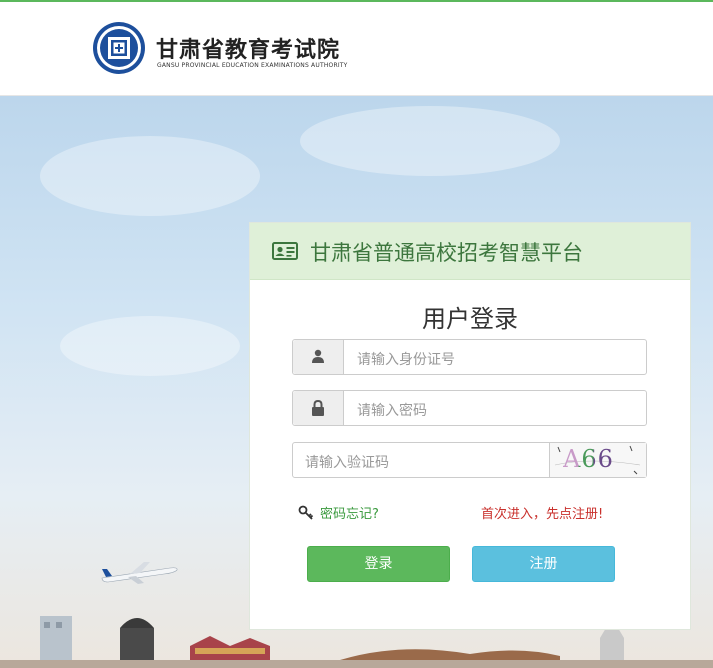 This screenshot has width=713, height=668. Describe the element at coordinates (347, 463) in the screenshot. I see `captcha-placeholder: 请输入验证码` at that location.